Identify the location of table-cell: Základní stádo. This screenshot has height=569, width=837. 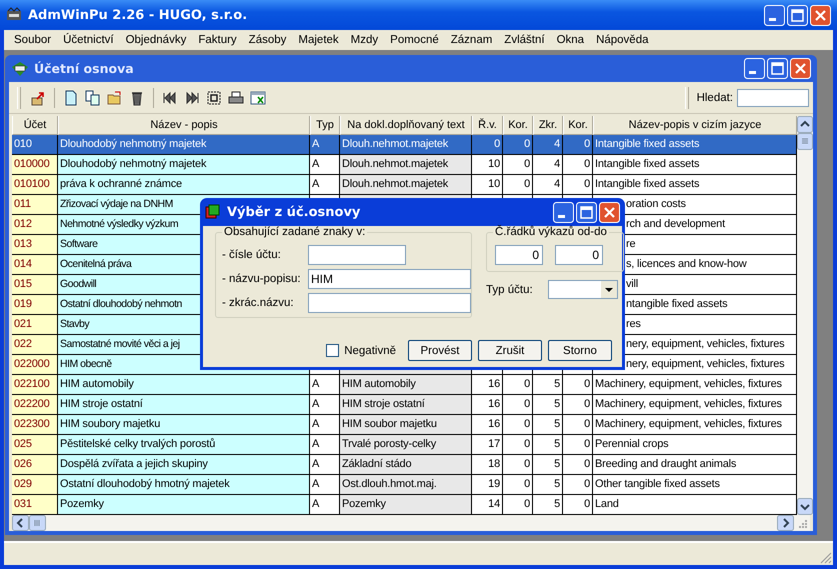
(406, 465).